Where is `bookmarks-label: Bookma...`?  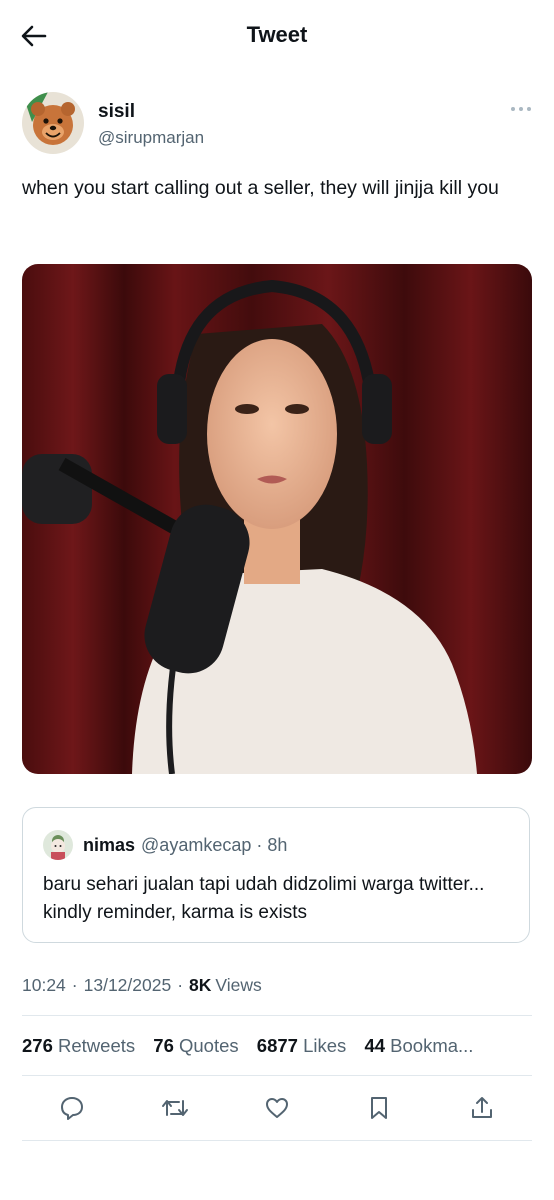
bookmarks-label: Bookma... is located at coordinates (432, 1045).